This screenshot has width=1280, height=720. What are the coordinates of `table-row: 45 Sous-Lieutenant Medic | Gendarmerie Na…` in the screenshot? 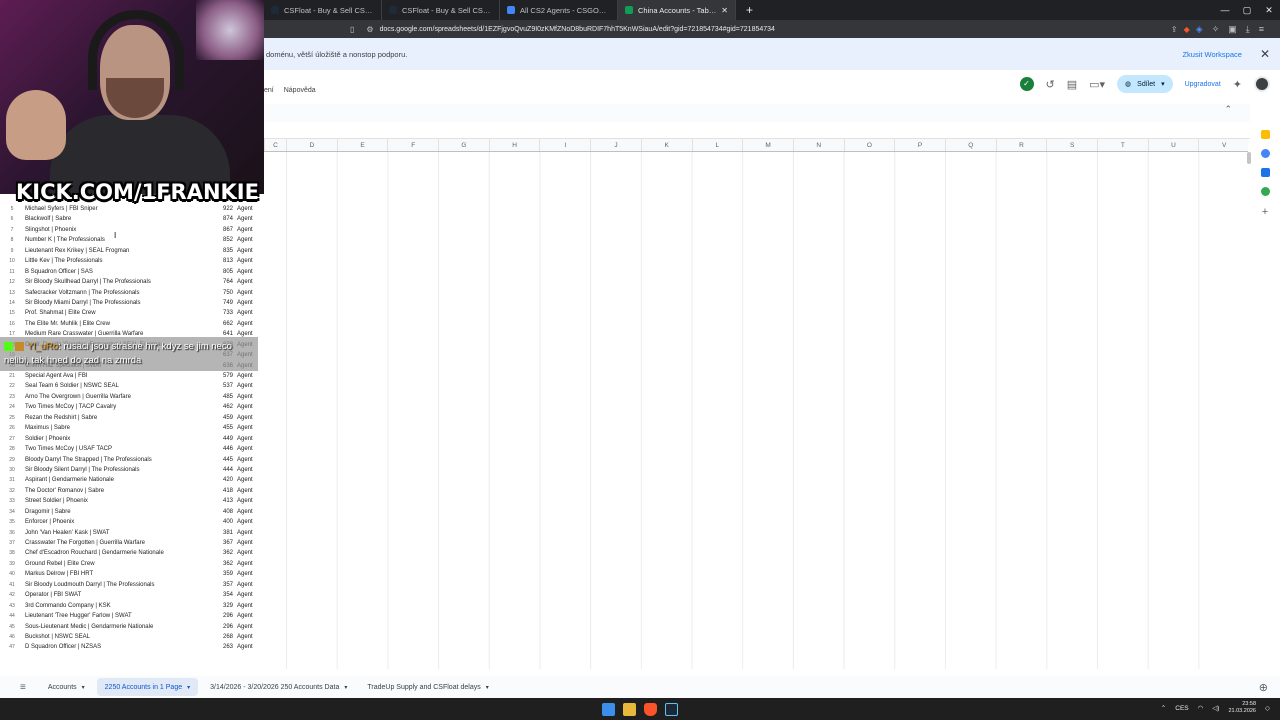 It's located at (132, 627).